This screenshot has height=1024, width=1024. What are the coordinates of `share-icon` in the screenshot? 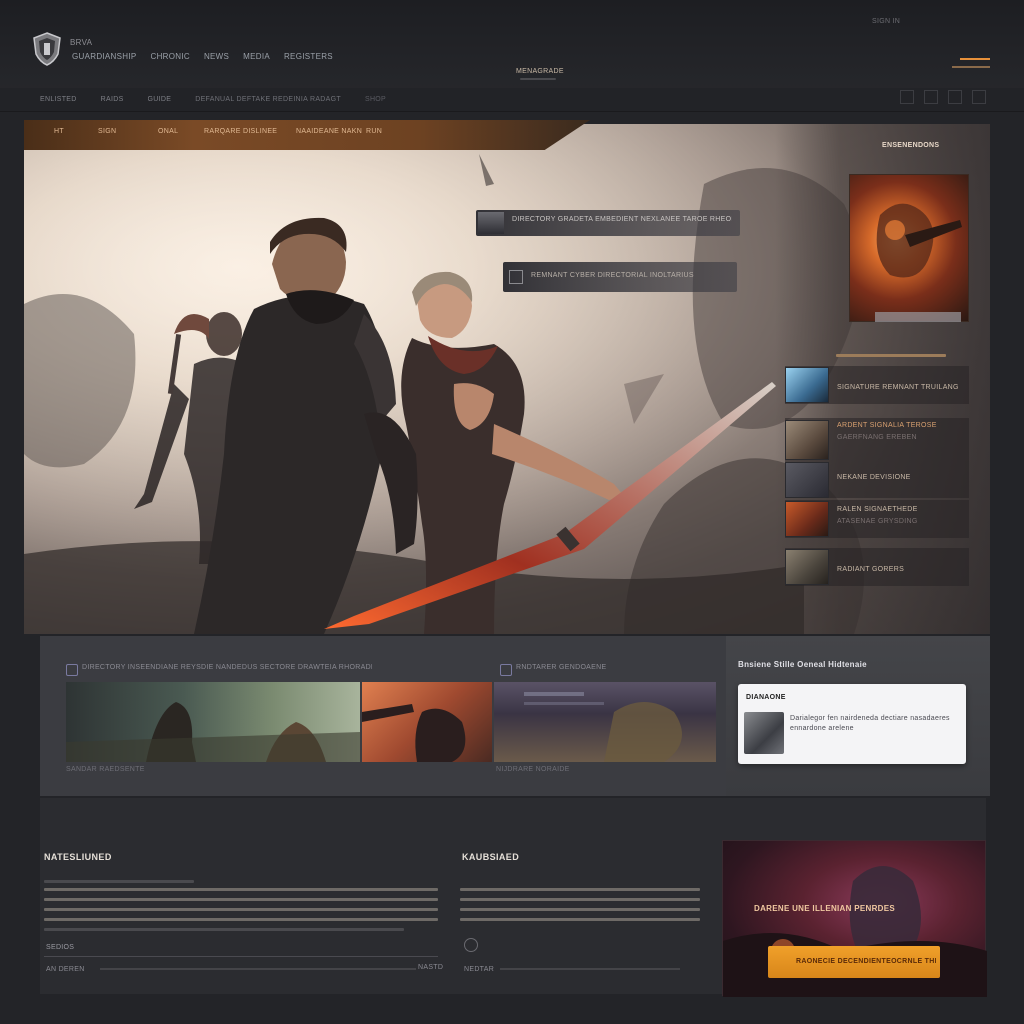 It's located at (907, 97).